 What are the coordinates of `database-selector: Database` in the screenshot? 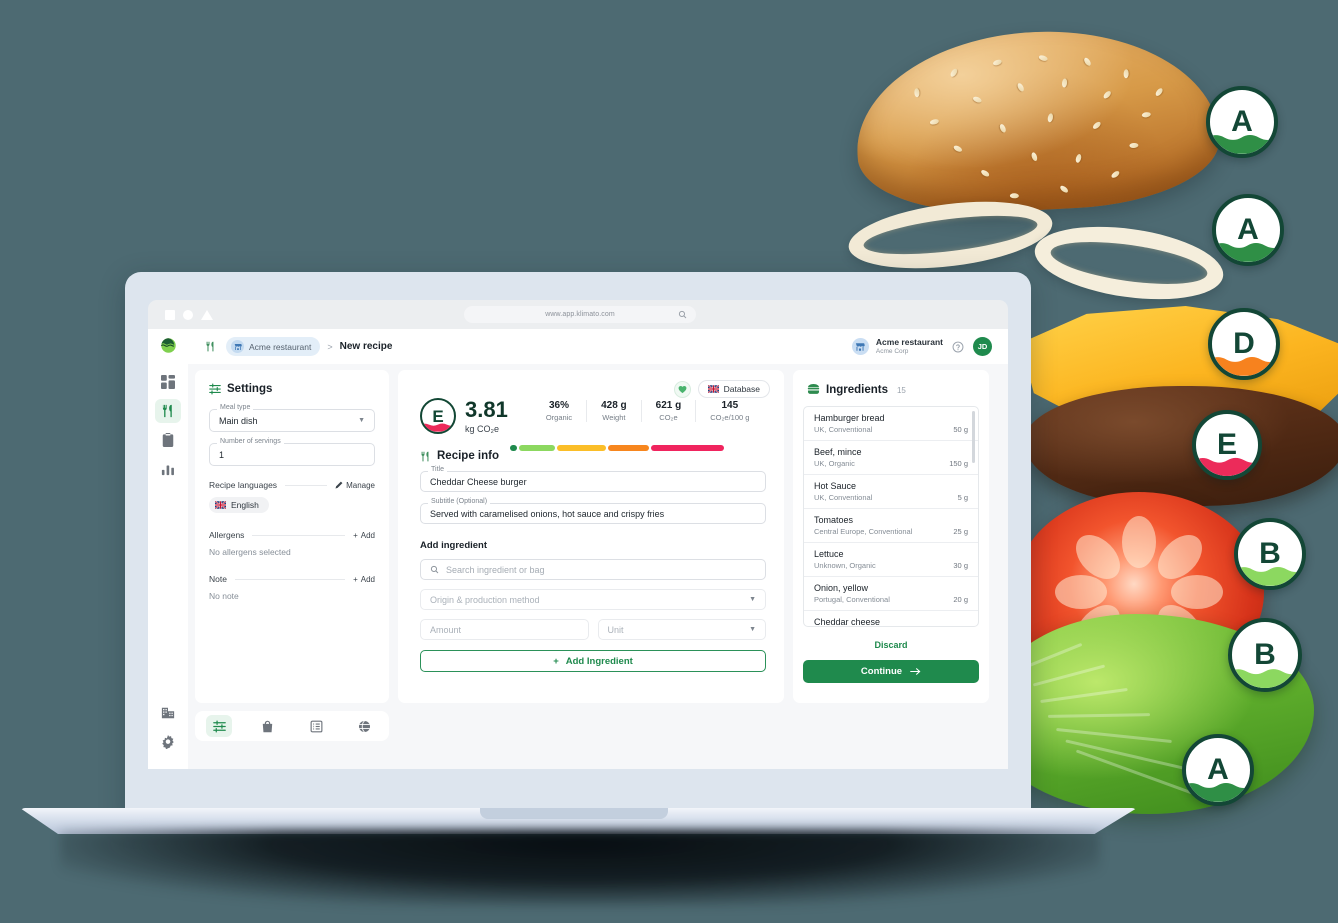 It's located at (733, 389).